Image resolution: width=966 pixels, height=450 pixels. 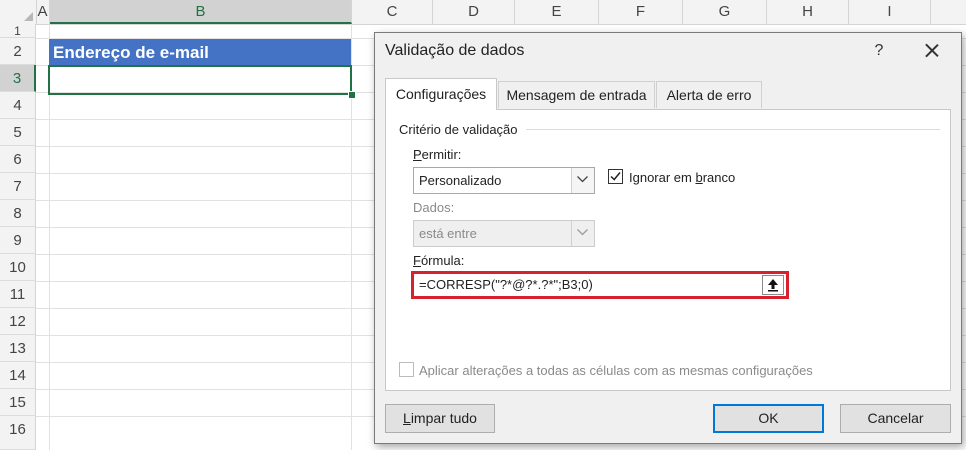 I want to click on checkmark-icon, so click(x=615, y=176).